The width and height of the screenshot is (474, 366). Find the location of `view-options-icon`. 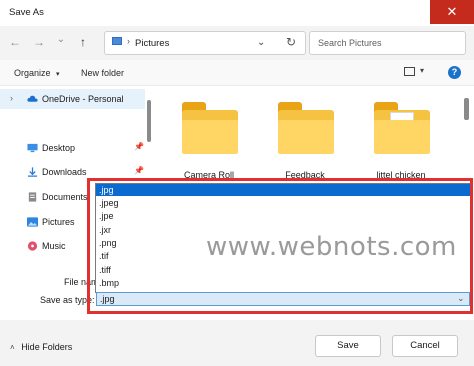

view-options-icon is located at coordinates (409, 71).